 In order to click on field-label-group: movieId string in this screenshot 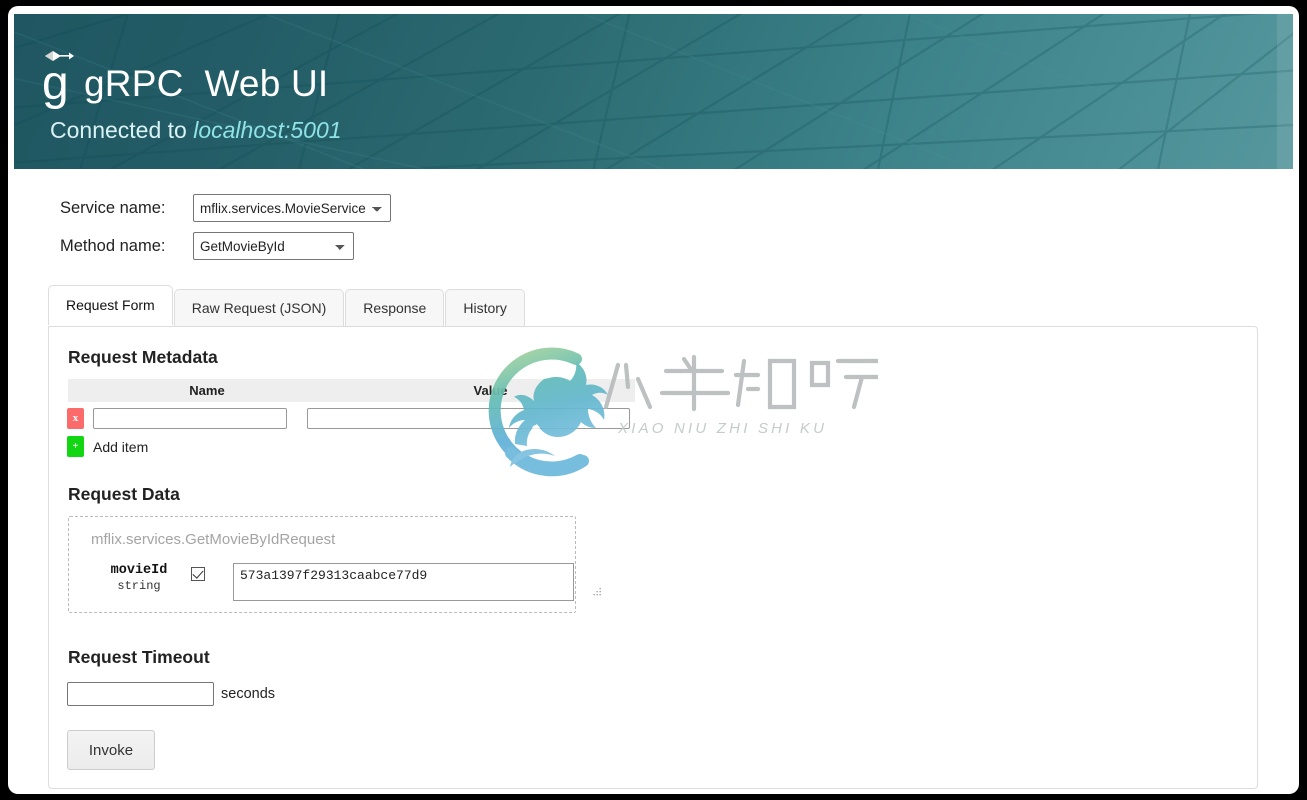, I will do `click(139, 578)`.